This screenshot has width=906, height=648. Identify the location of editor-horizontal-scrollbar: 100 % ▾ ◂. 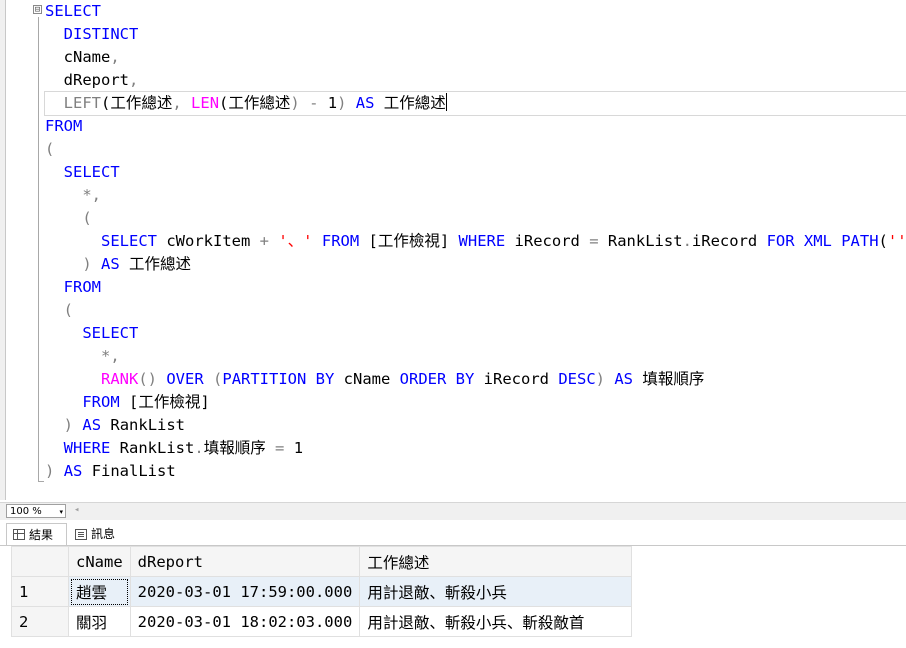
(453, 511).